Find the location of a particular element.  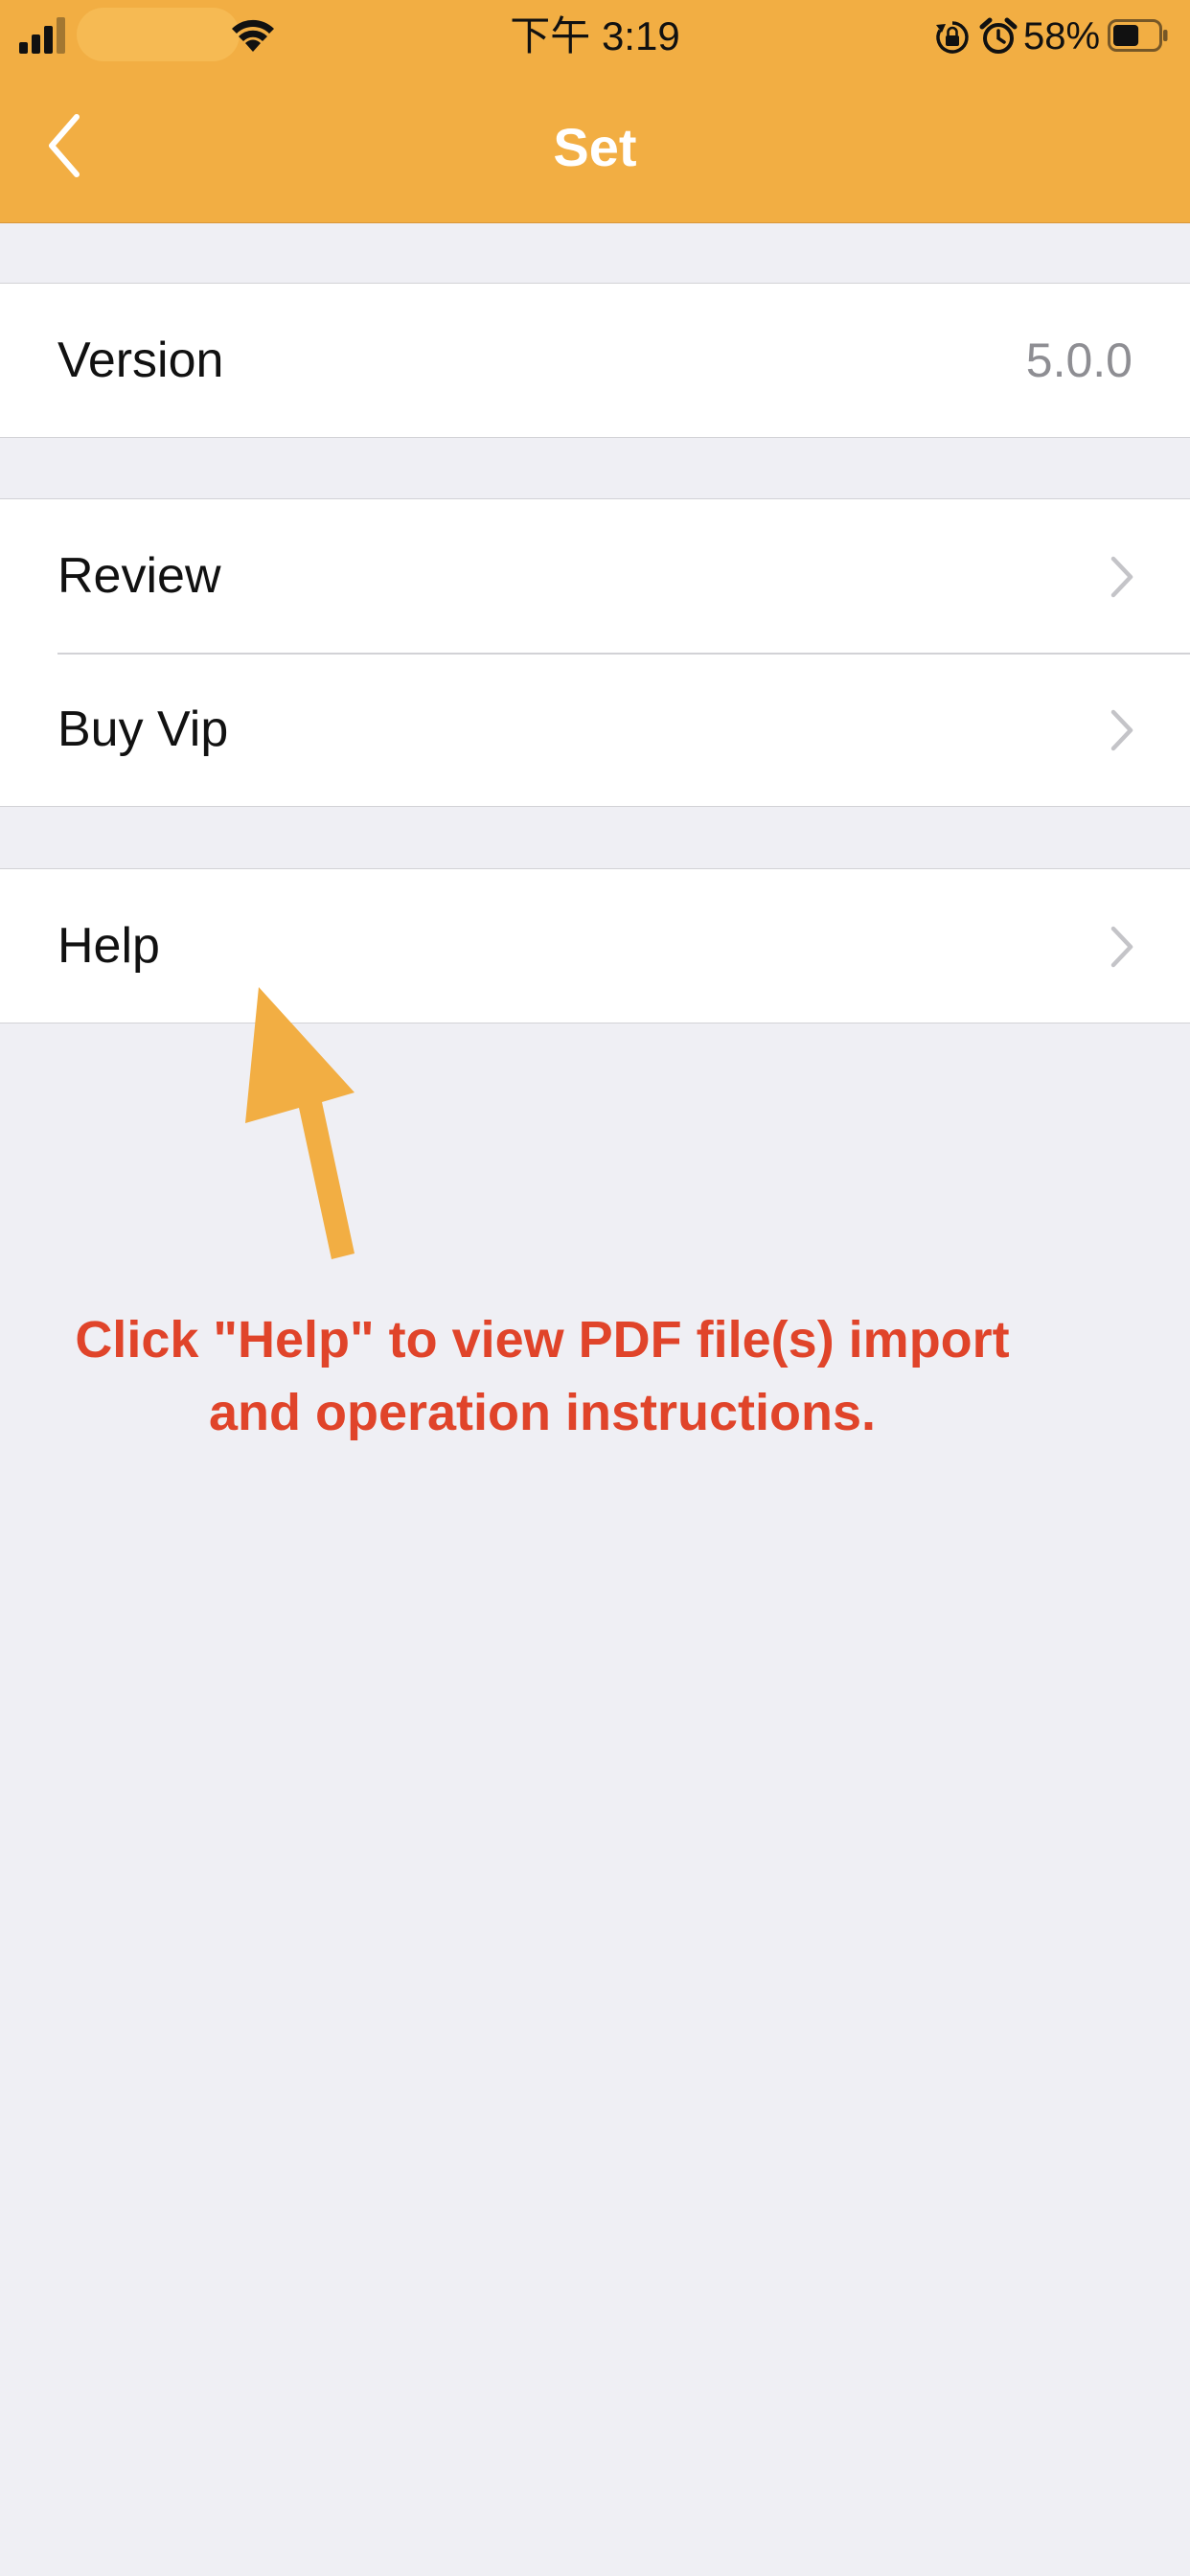

buy-vip-row: Buy Vip is located at coordinates (595, 729).